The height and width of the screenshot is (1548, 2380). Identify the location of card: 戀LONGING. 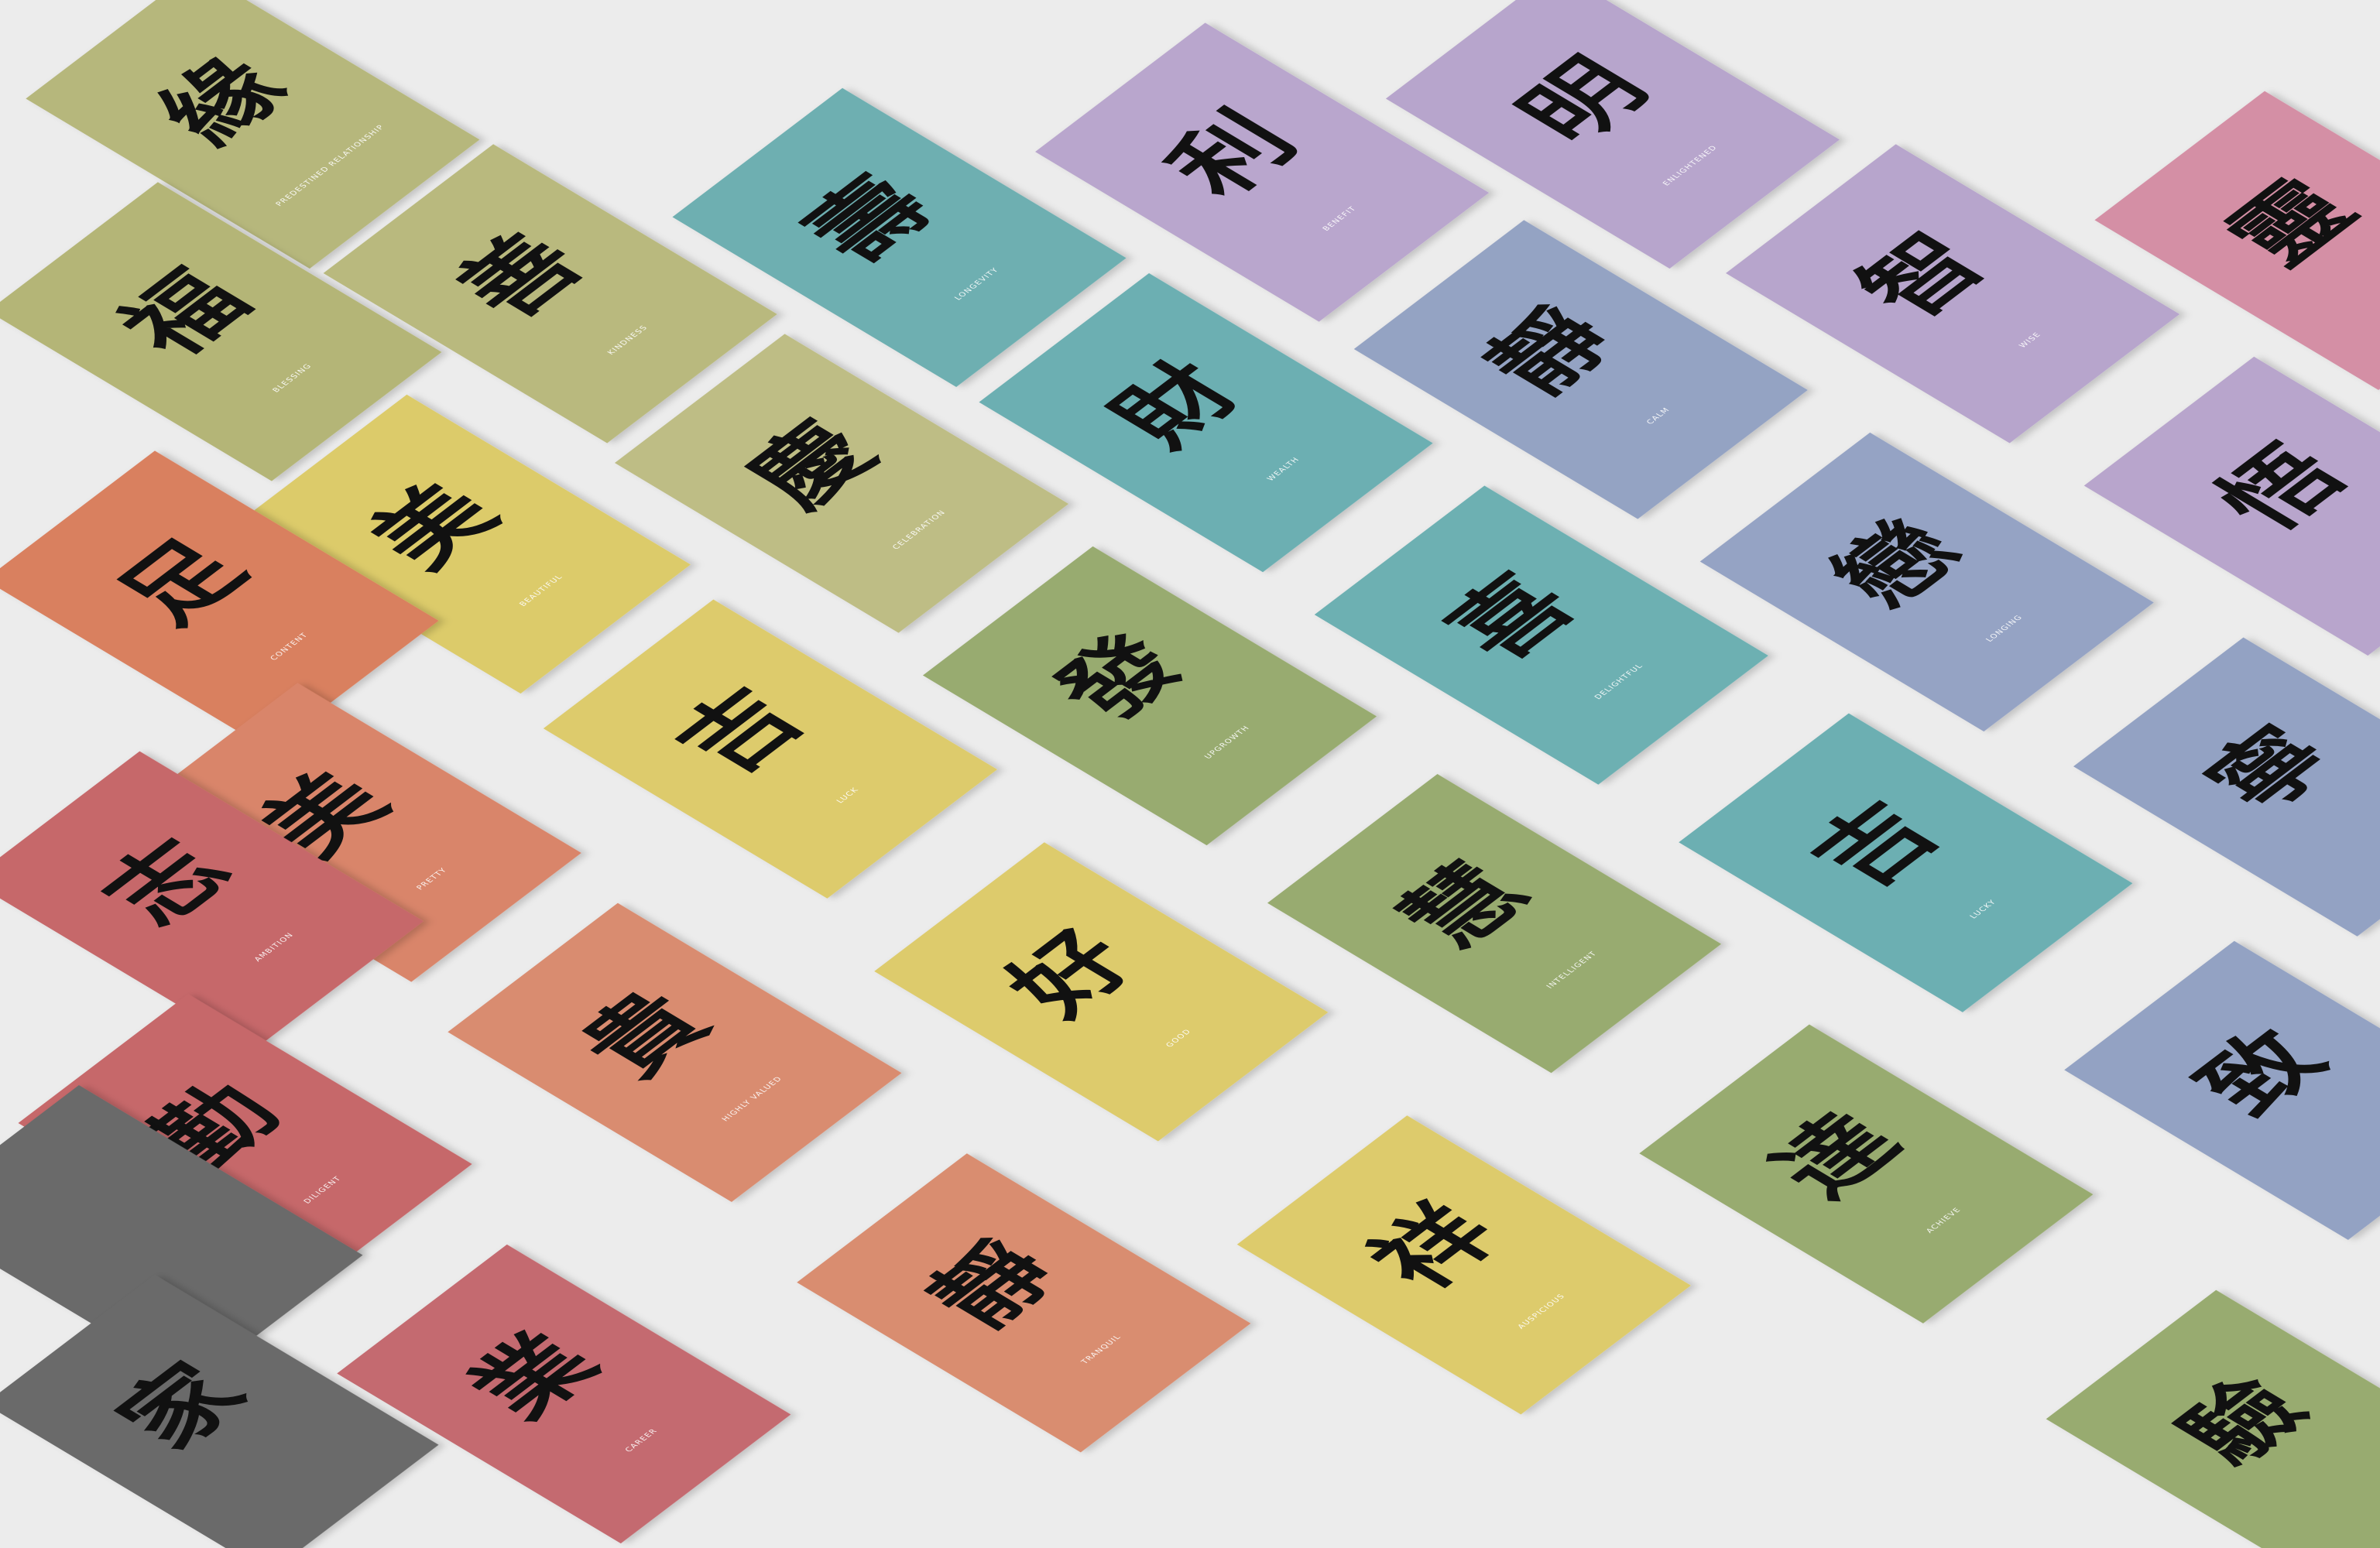
(1927, 582).